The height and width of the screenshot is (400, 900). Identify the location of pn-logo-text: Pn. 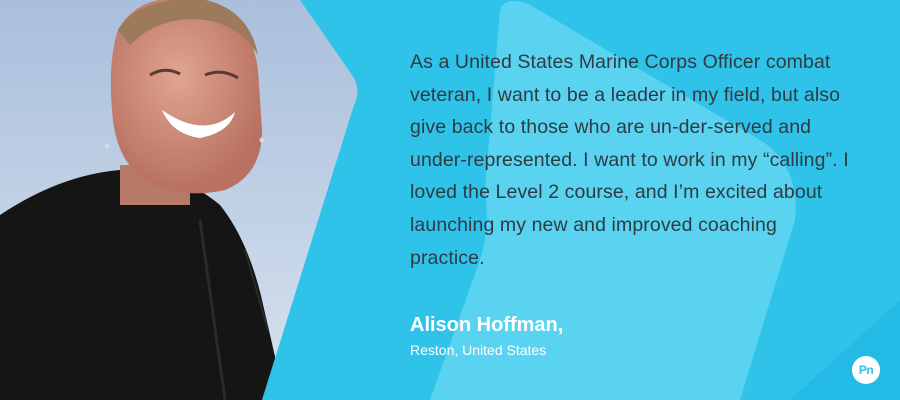
(866, 370).